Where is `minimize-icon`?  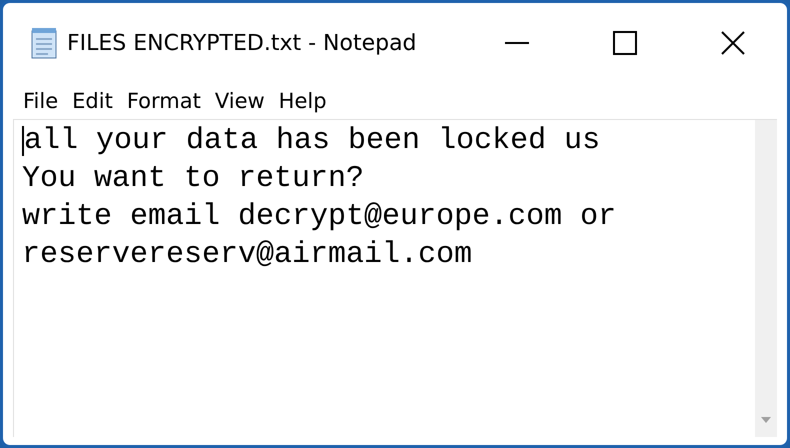
minimize-icon is located at coordinates (517, 43).